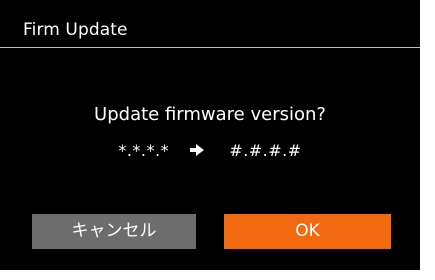  I want to click on cancel-button: キャンセル, so click(114, 231).